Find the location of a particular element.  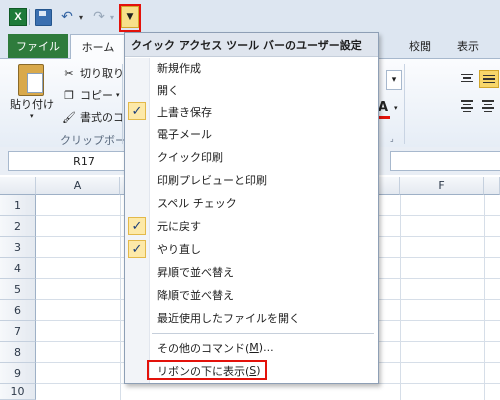

cut-button: ✂ 切り取り is located at coordinates (93, 73).